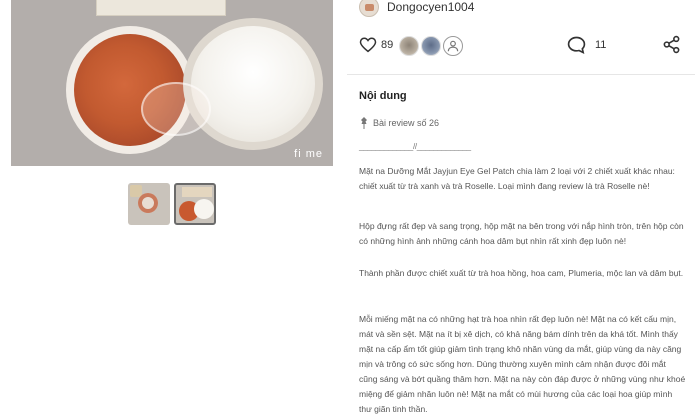 This screenshot has height=420, width=695. I want to click on white-gel-jar, so click(253, 84).